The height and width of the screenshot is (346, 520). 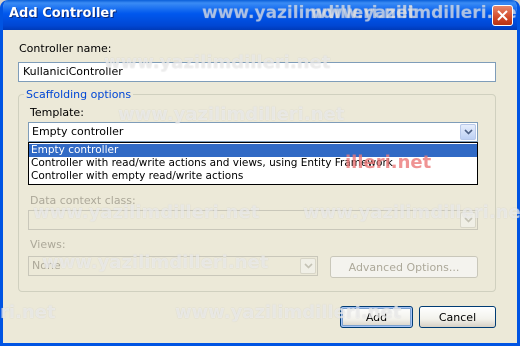 I want to click on close-button, so click(x=502, y=15).